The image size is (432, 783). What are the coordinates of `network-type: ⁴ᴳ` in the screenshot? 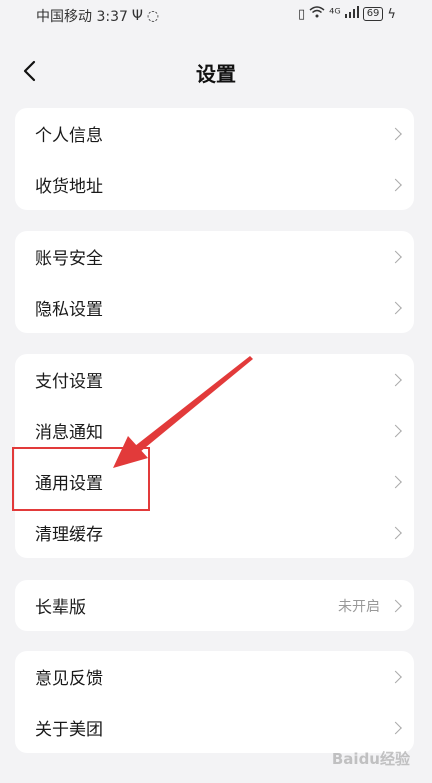 It's located at (335, 14).